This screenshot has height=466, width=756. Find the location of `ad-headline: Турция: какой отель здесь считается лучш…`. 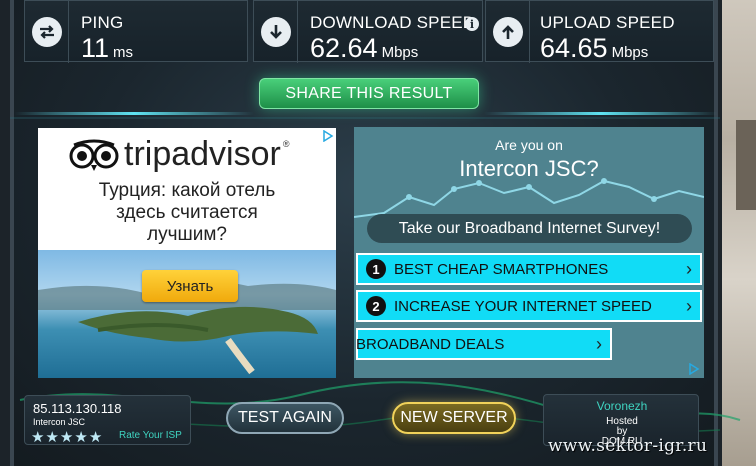

ad-headline: Турция: какой отель здесь считается лучш… is located at coordinates (187, 212).